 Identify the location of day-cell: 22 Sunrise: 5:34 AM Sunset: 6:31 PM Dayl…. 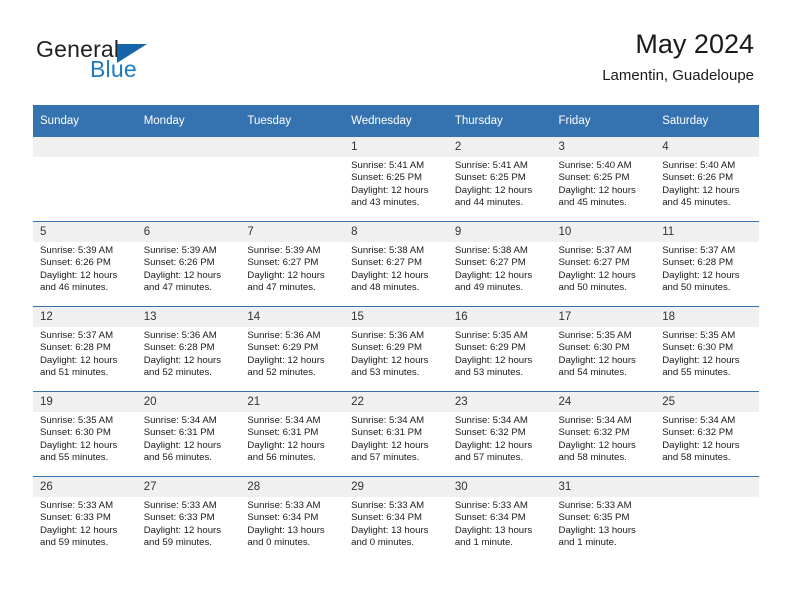
(396, 434).